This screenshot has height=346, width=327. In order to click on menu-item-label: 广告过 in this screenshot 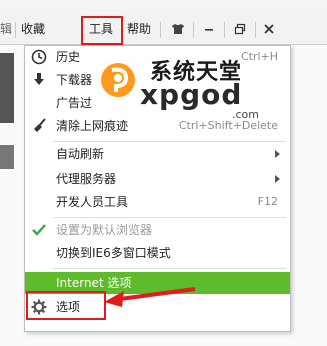, I will do `click(74, 103)`.